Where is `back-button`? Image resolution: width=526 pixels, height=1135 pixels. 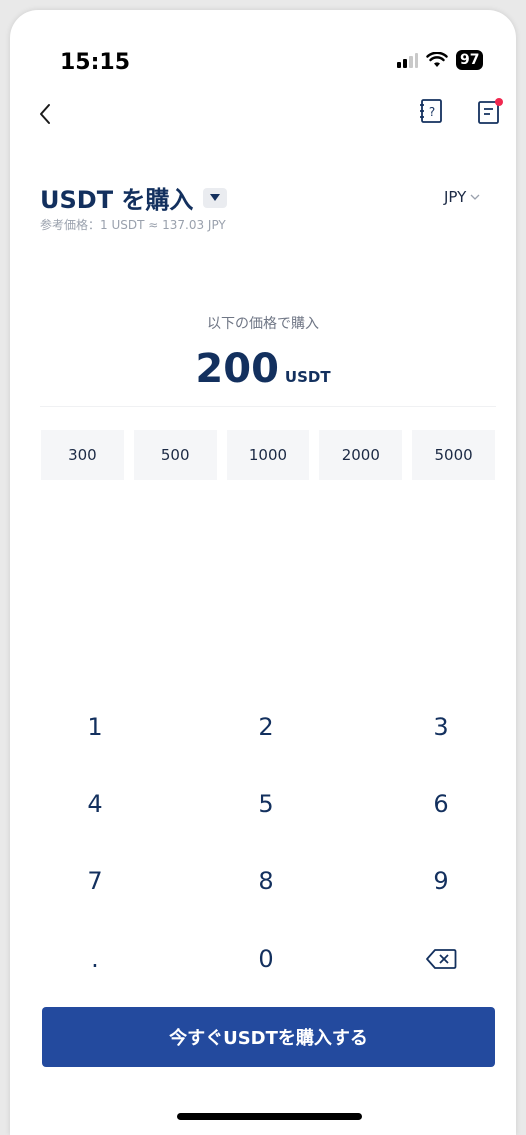
back-button is located at coordinates (45, 117).